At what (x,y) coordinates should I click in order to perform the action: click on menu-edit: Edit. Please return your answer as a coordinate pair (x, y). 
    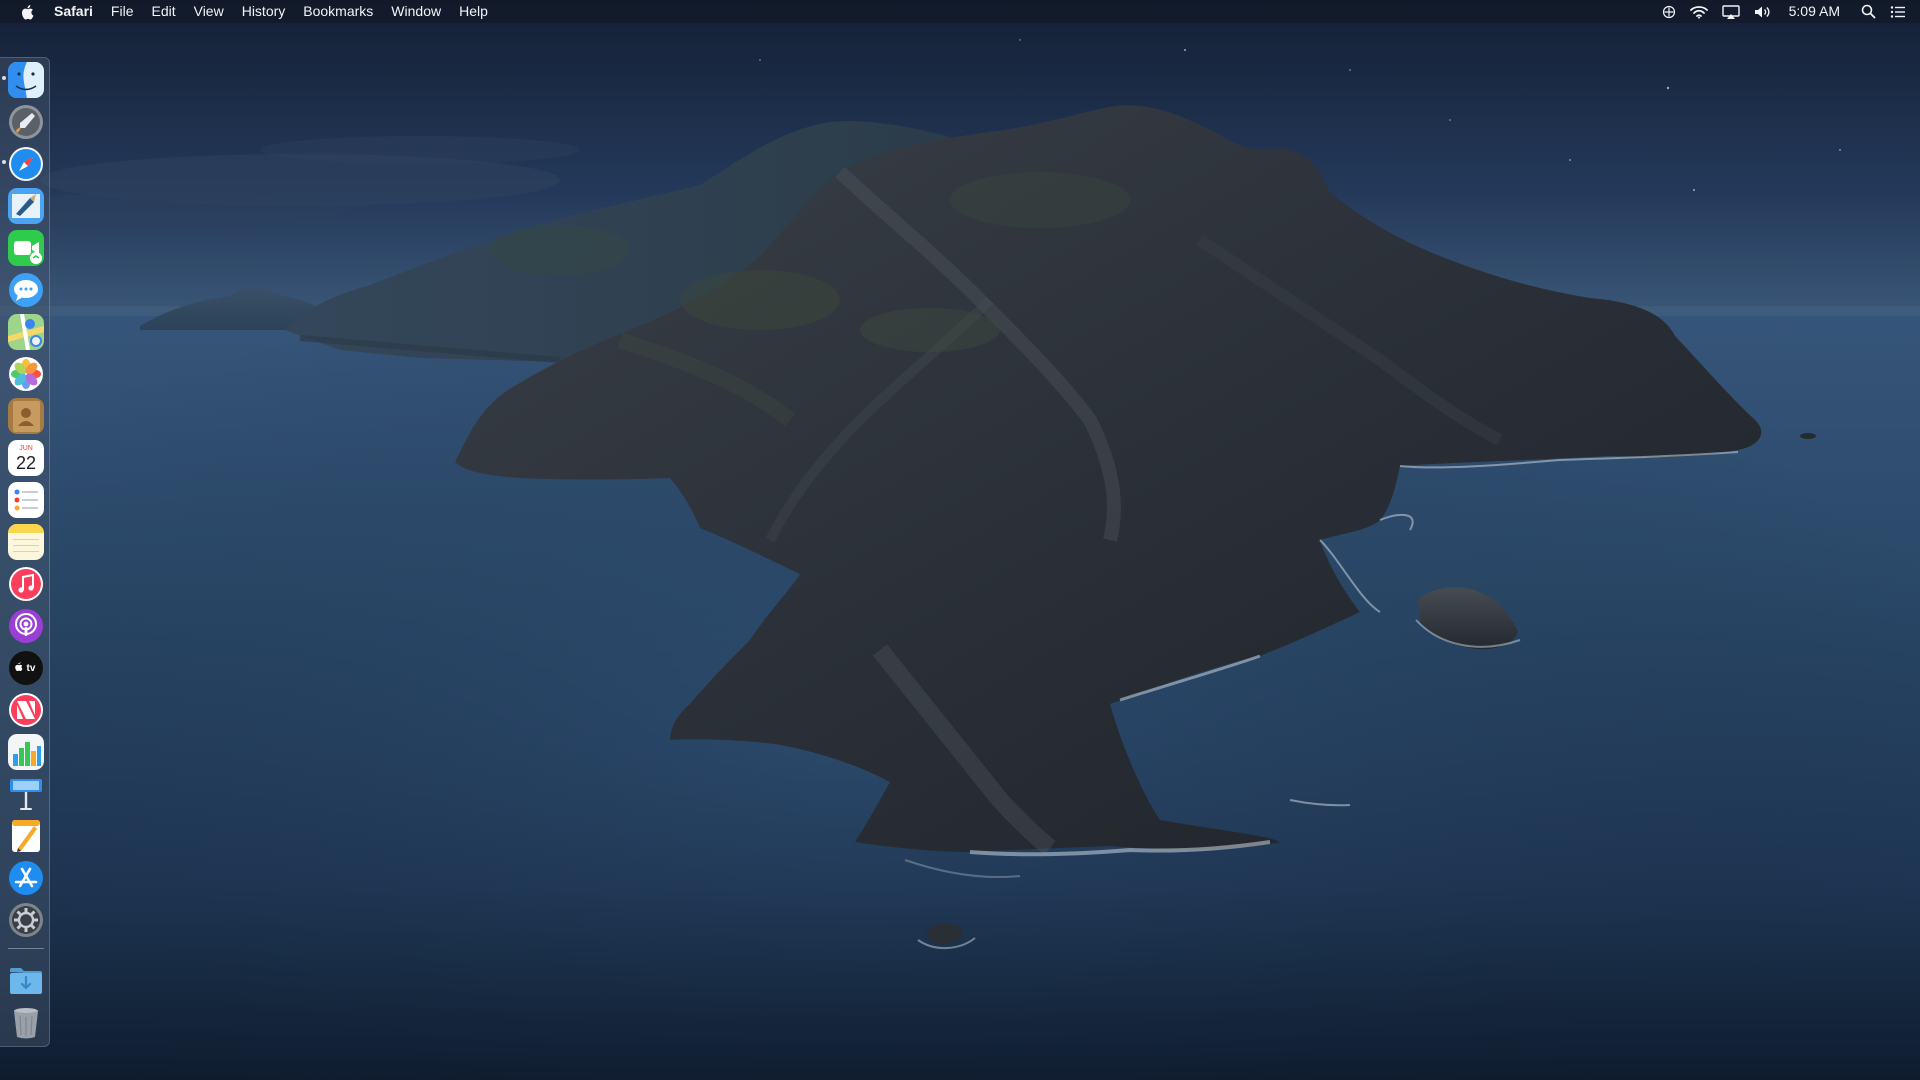
    Looking at the image, I should click on (163, 11).